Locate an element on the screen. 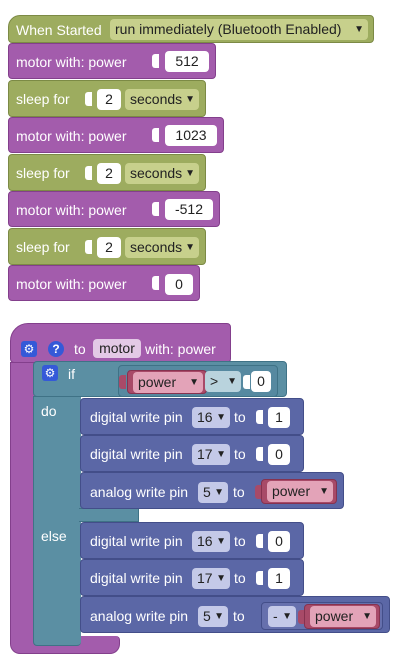  operator-dropdown: > ▼ is located at coordinates (223, 381).